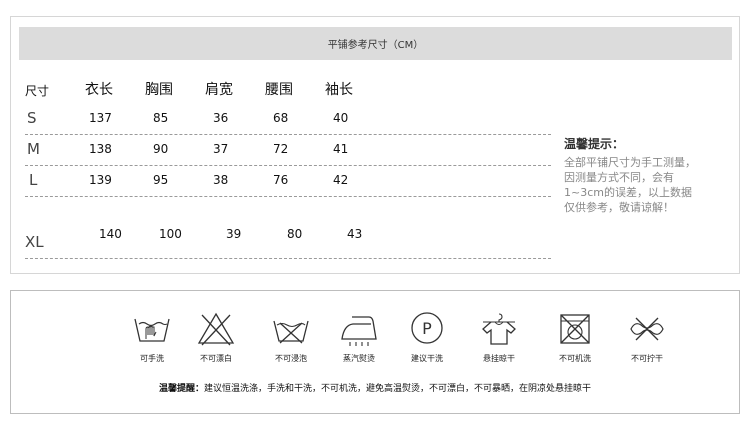 The height and width of the screenshot is (428, 750). I want to click on no-soak-icon, so click(291, 332).